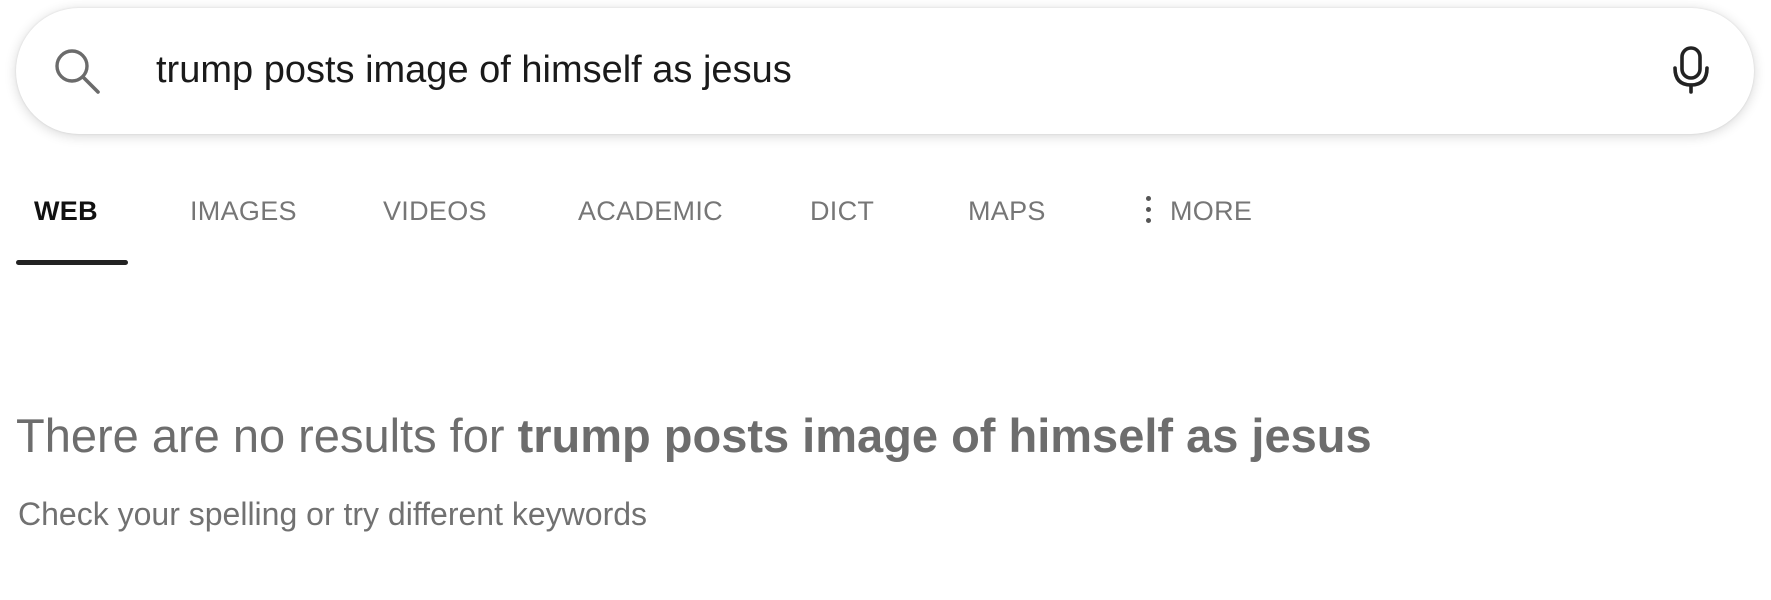 Image resolution: width=1771 pixels, height=600 pixels. What do you see at coordinates (435, 211) in the screenshot?
I see `tab-label: VIDEOS` at bounding box center [435, 211].